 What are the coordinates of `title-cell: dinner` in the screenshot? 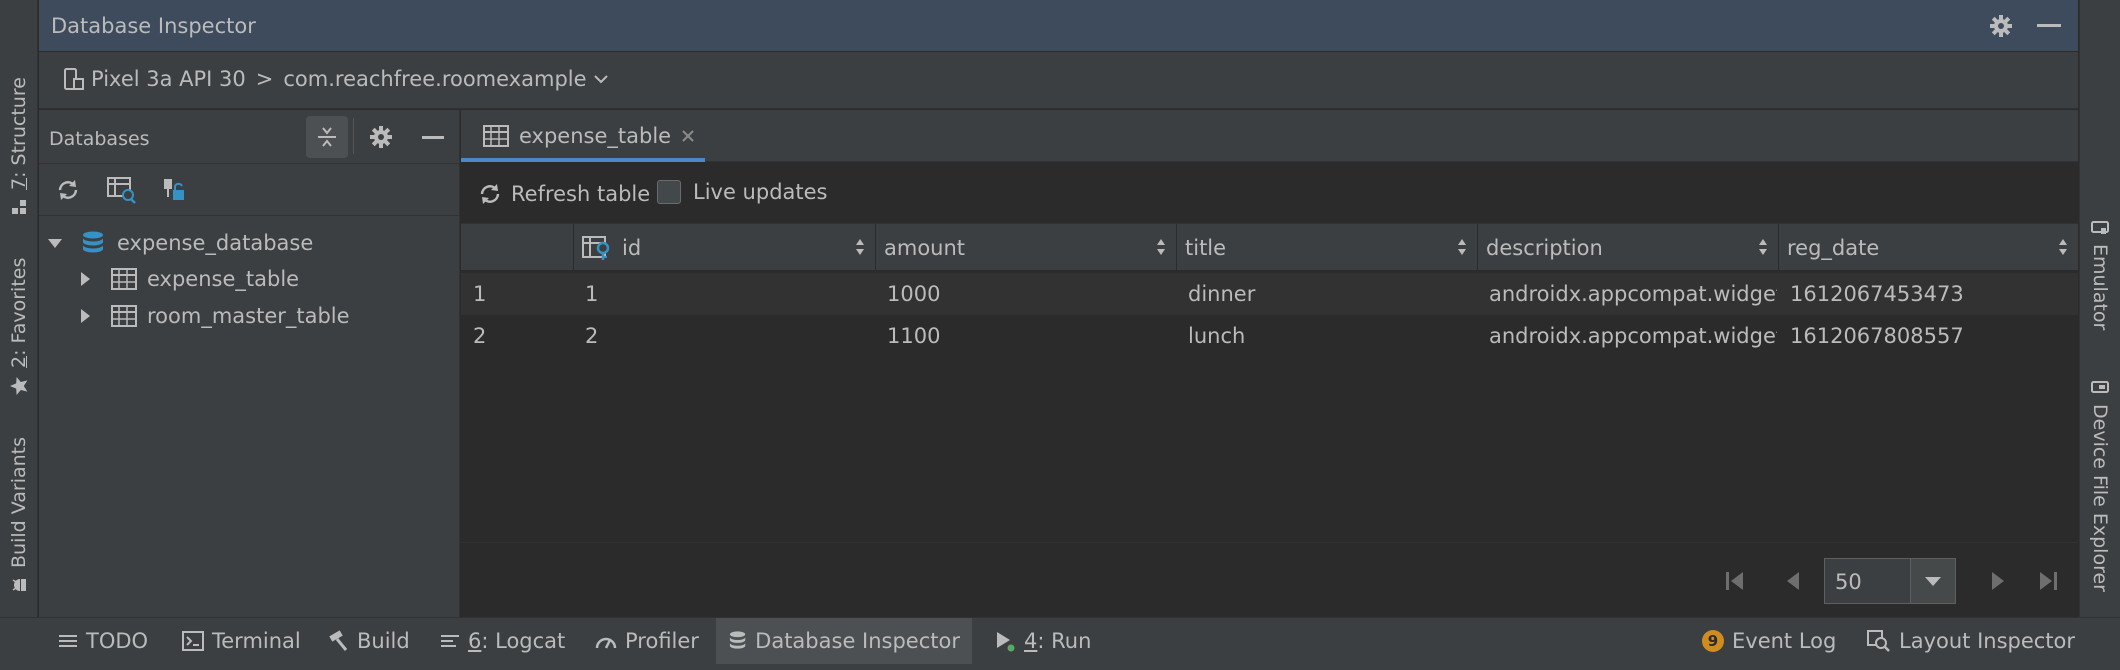 It's located at (1332, 294).